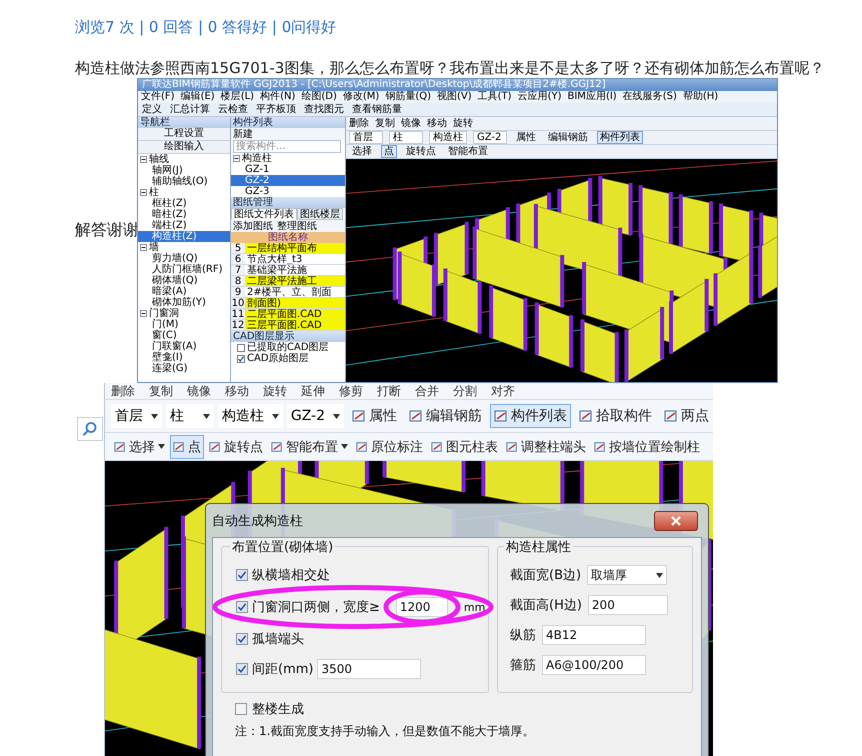  What do you see at coordinates (197, 97) in the screenshot?
I see `menu-item: 编辑(E)` at bounding box center [197, 97].